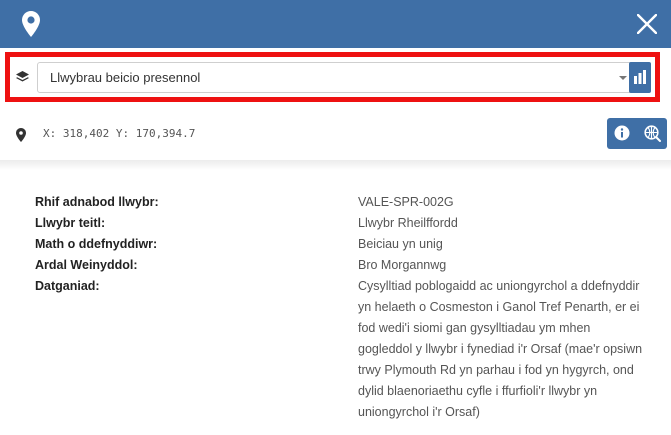 This screenshot has width=671, height=435. I want to click on attribute-value: VALE-SPR-002G, so click(406, 202).